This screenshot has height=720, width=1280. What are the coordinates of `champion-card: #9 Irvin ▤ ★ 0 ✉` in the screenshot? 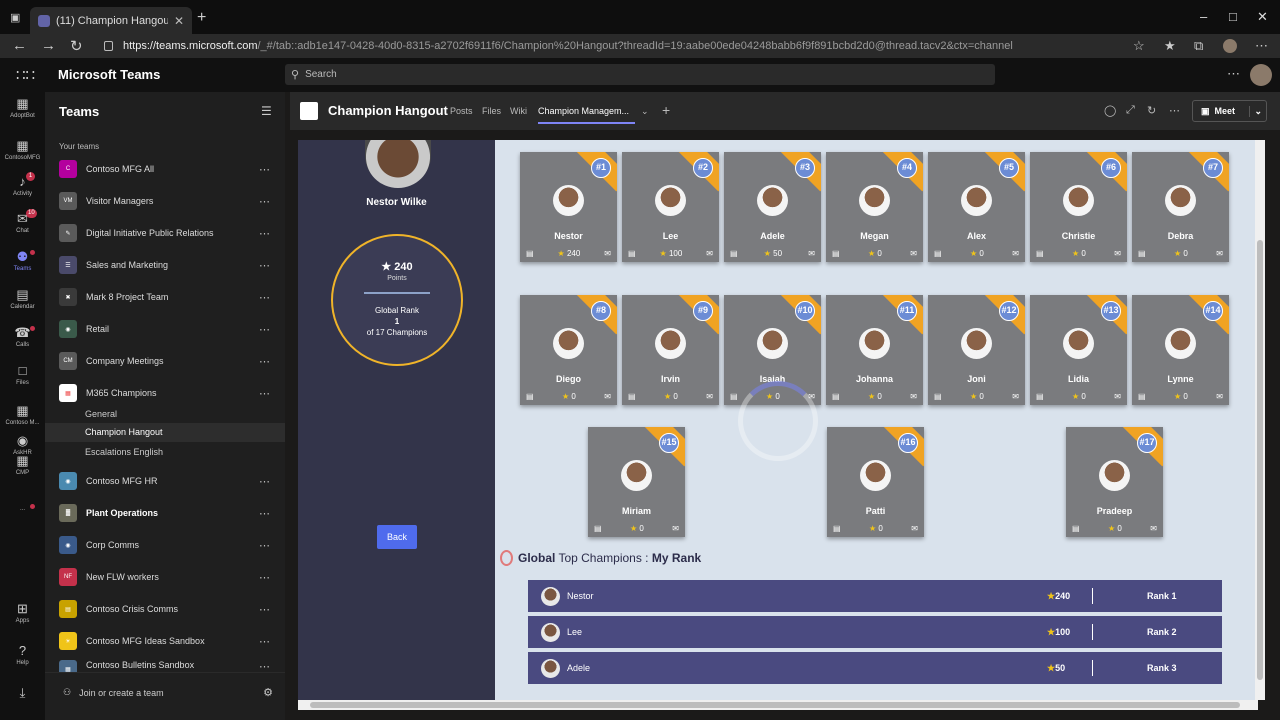 It's located at (670, 350).